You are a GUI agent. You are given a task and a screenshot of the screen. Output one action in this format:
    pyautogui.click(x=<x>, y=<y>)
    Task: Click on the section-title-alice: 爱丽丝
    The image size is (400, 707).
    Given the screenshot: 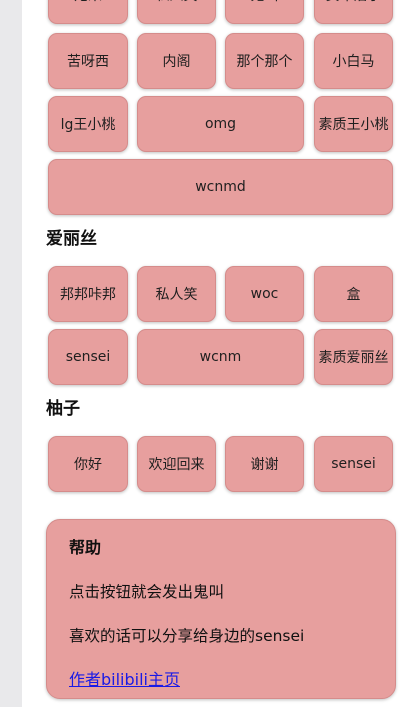 What is the action you would take?
    pyautogui.click(x=71, y=239)
    